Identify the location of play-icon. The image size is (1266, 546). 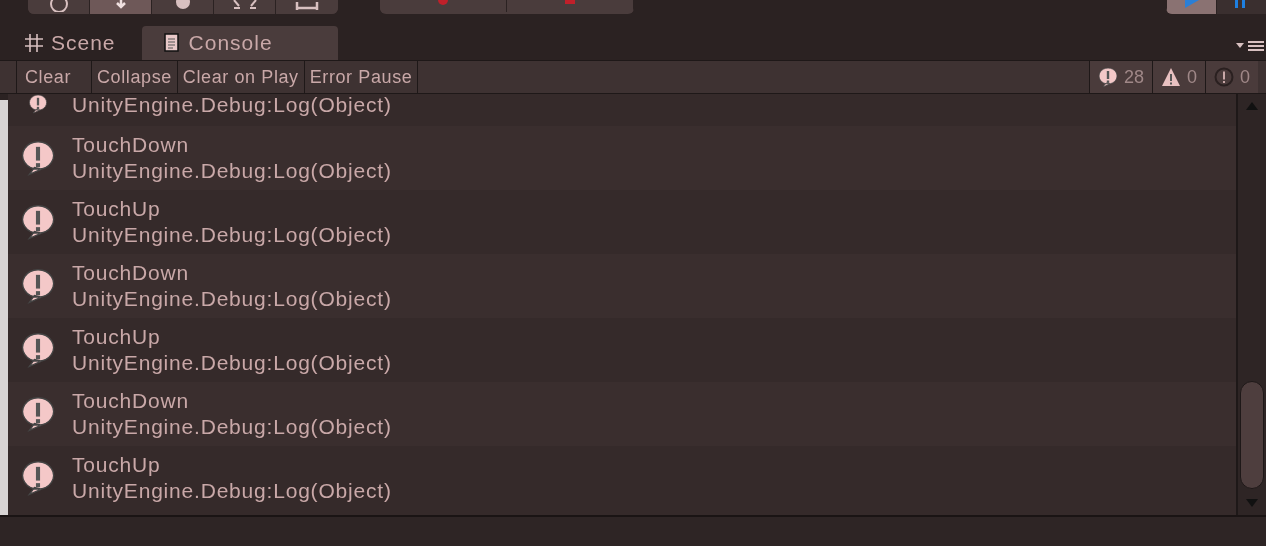
(1191, 4).